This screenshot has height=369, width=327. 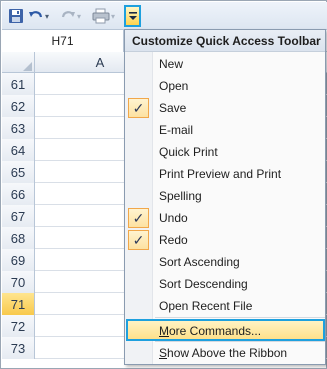 What do you see at coordinates (225, 64) in the screenshot?
I see `menu-item-new: New` at bounding box center [225, 64].